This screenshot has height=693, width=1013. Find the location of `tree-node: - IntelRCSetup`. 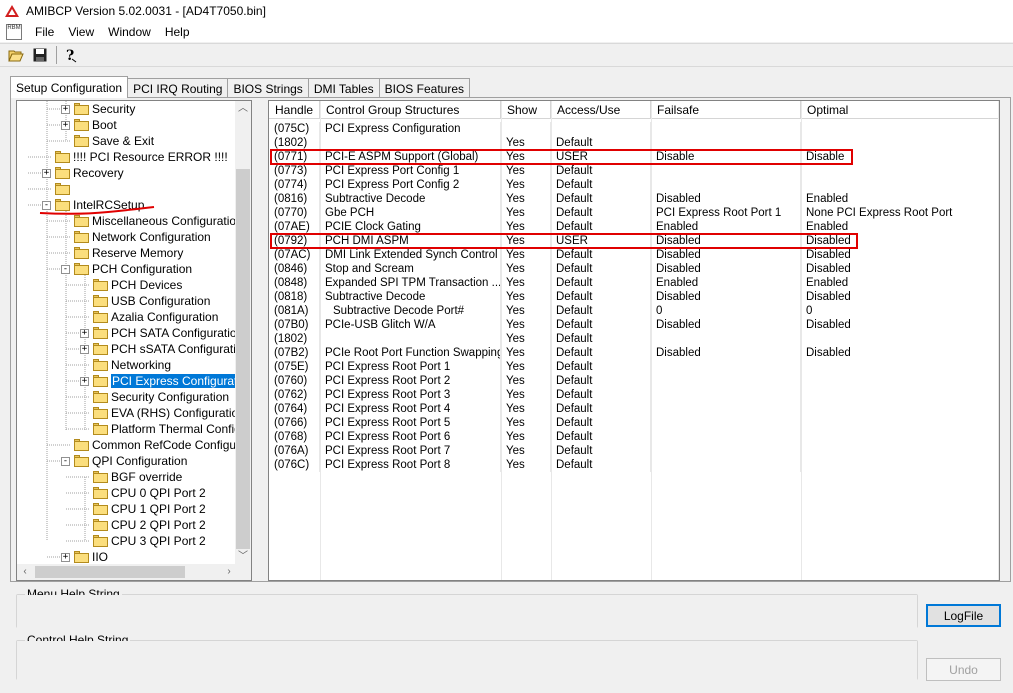

tree-node: - IntelRCSetup is located at coordinates (93, 205).